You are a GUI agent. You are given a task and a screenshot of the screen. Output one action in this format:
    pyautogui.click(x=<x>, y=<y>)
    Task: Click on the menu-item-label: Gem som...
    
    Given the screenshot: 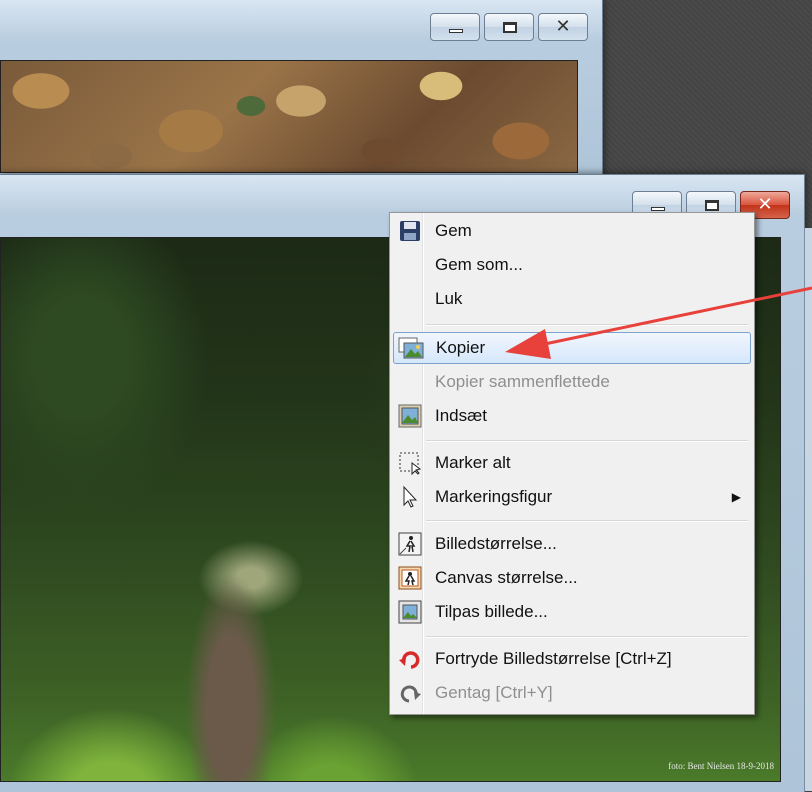 What is the action you would take?
    pyautogui.click(x=479, y=264)
    